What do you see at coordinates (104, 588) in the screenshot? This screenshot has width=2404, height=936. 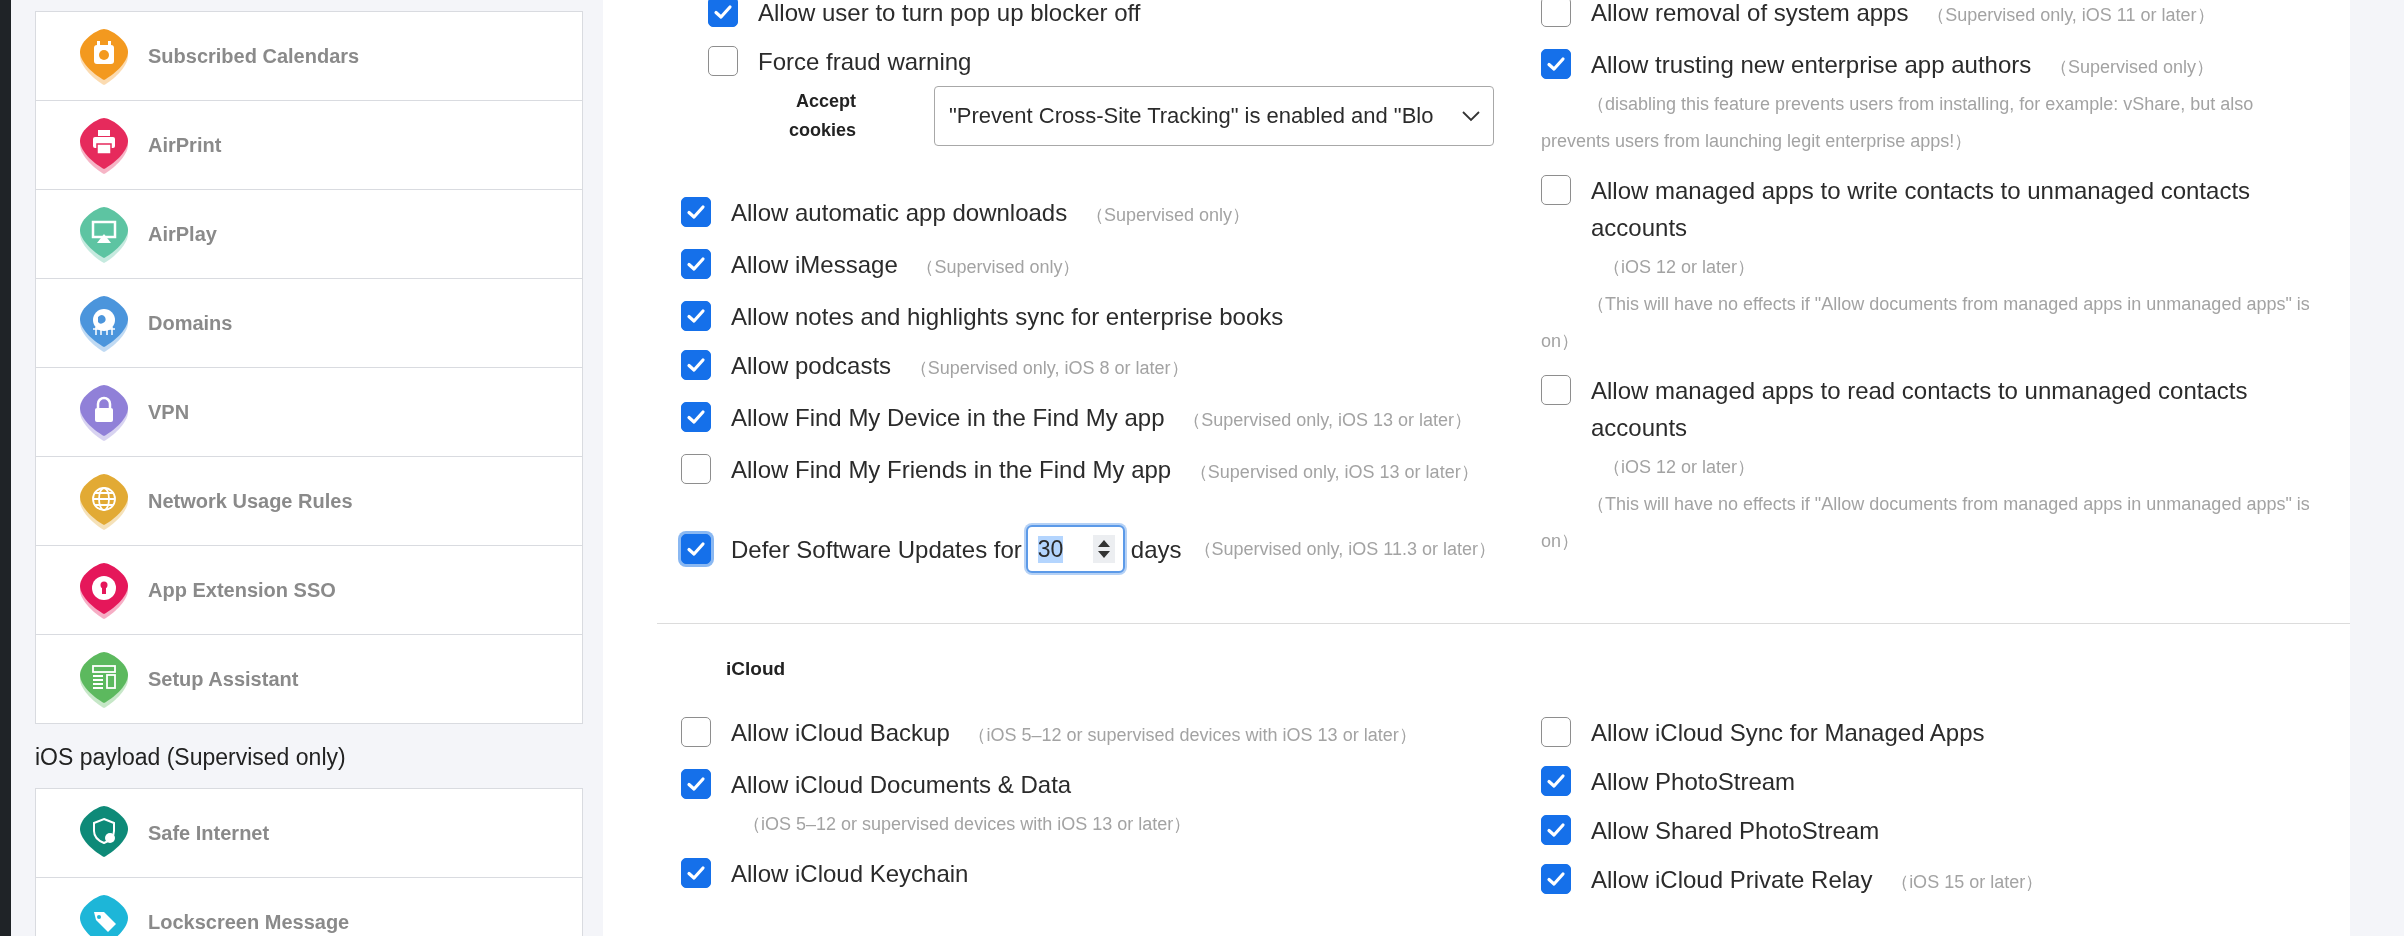 I see `keyhole-icon` at bounding box center [104, 588].